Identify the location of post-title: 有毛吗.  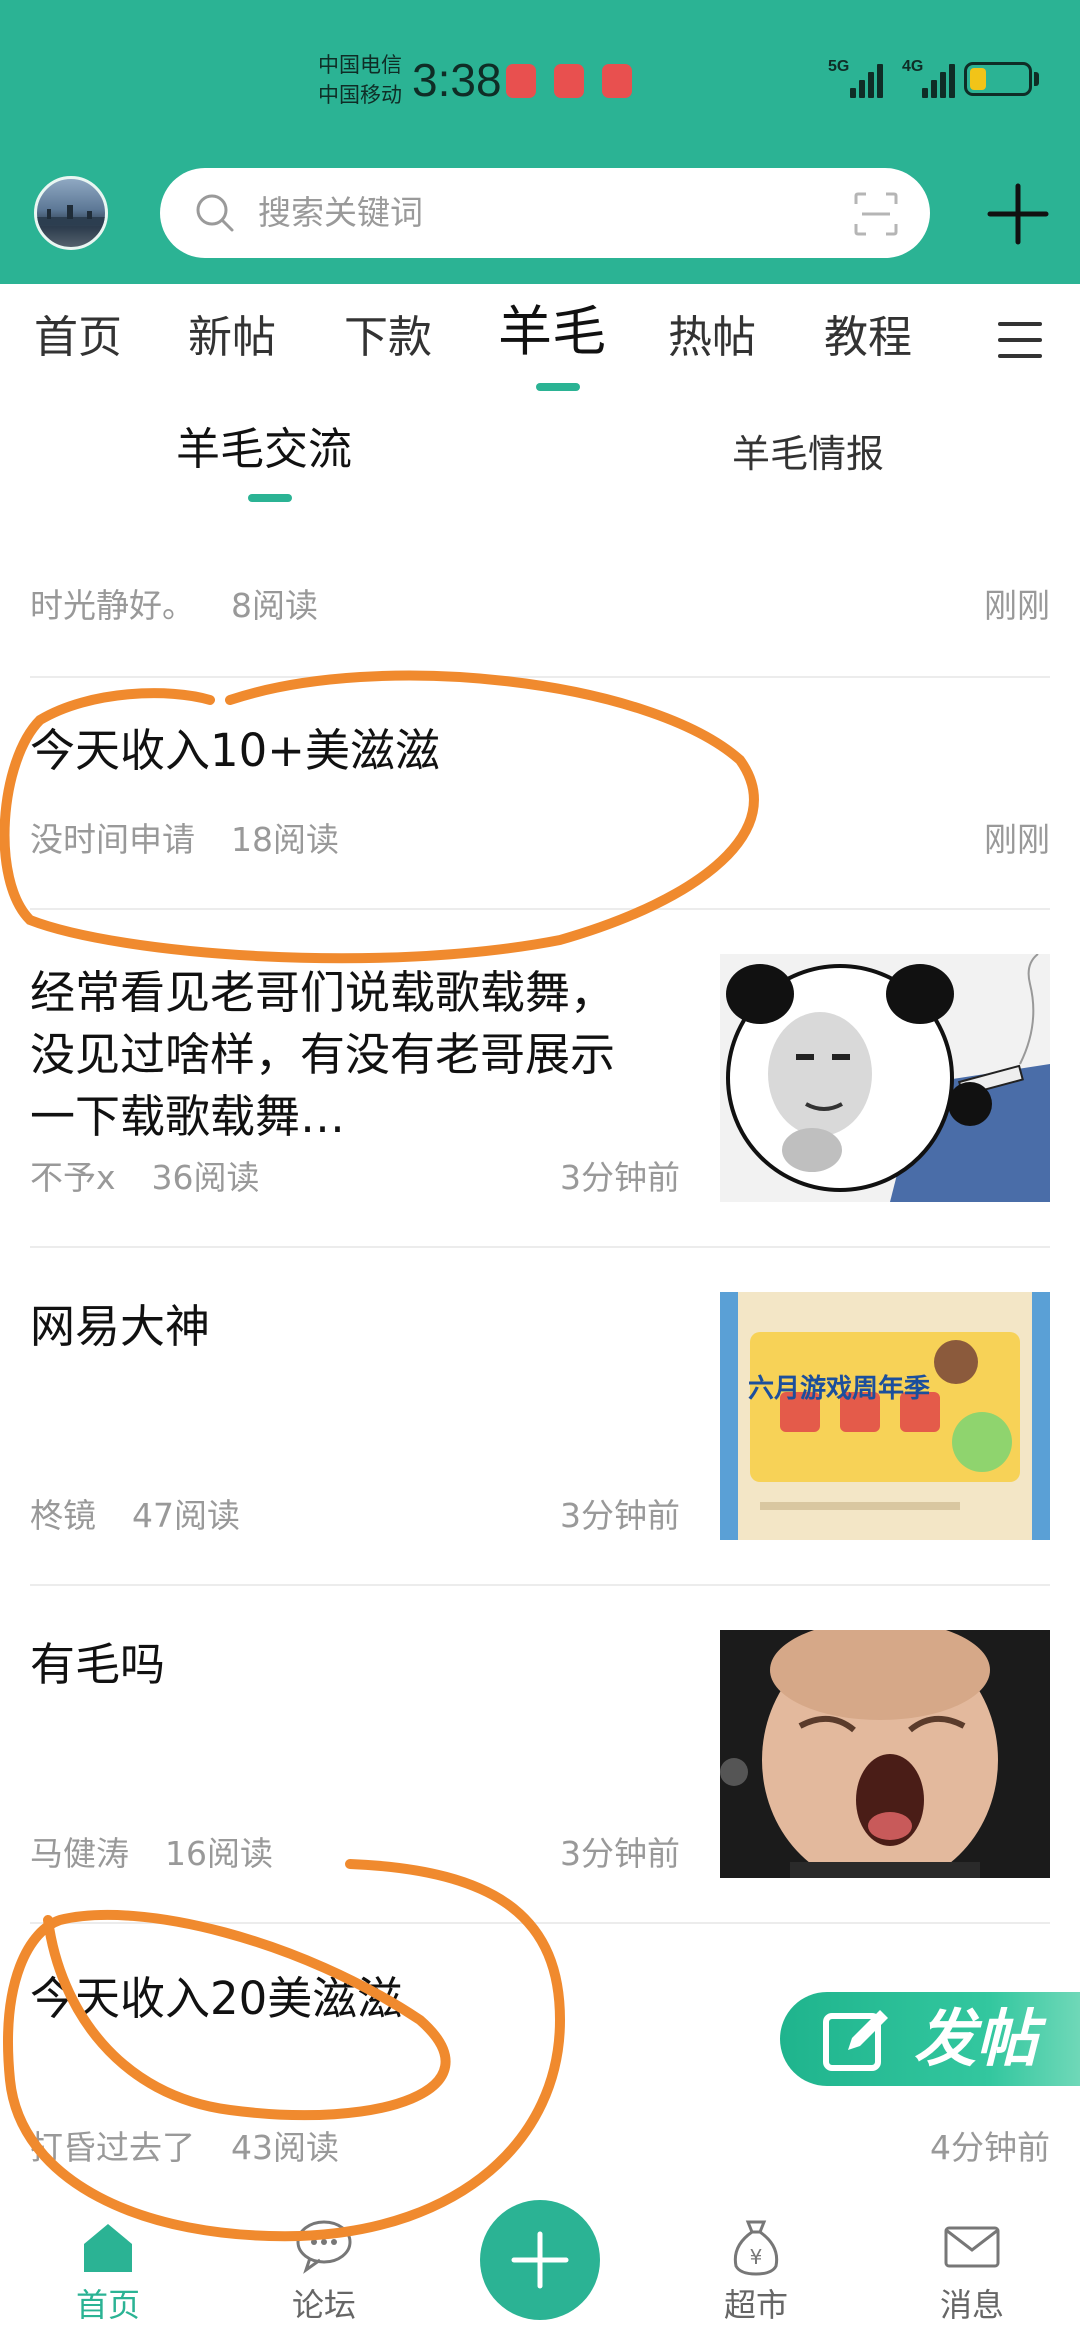
(98, 1664).